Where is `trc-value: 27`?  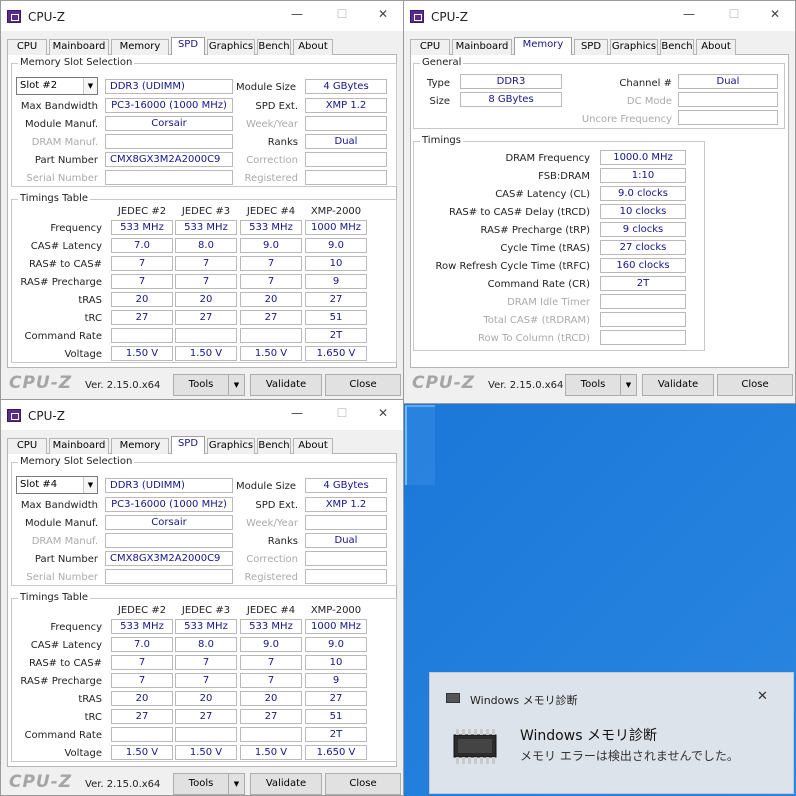 trc-value: 27 is located at coordinates (271, 716).